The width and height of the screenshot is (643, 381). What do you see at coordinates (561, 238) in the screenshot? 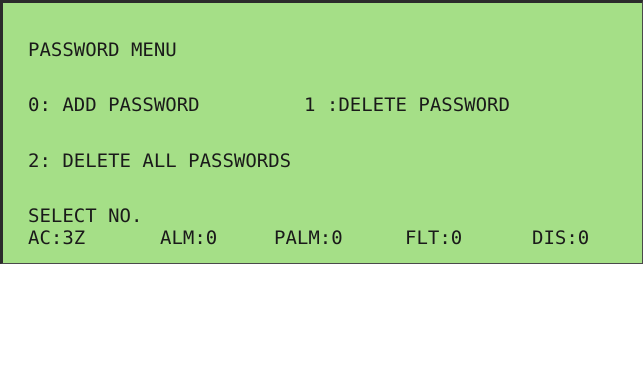
I see `status-disabled: DIS:0` at bounding box center [561, 238].